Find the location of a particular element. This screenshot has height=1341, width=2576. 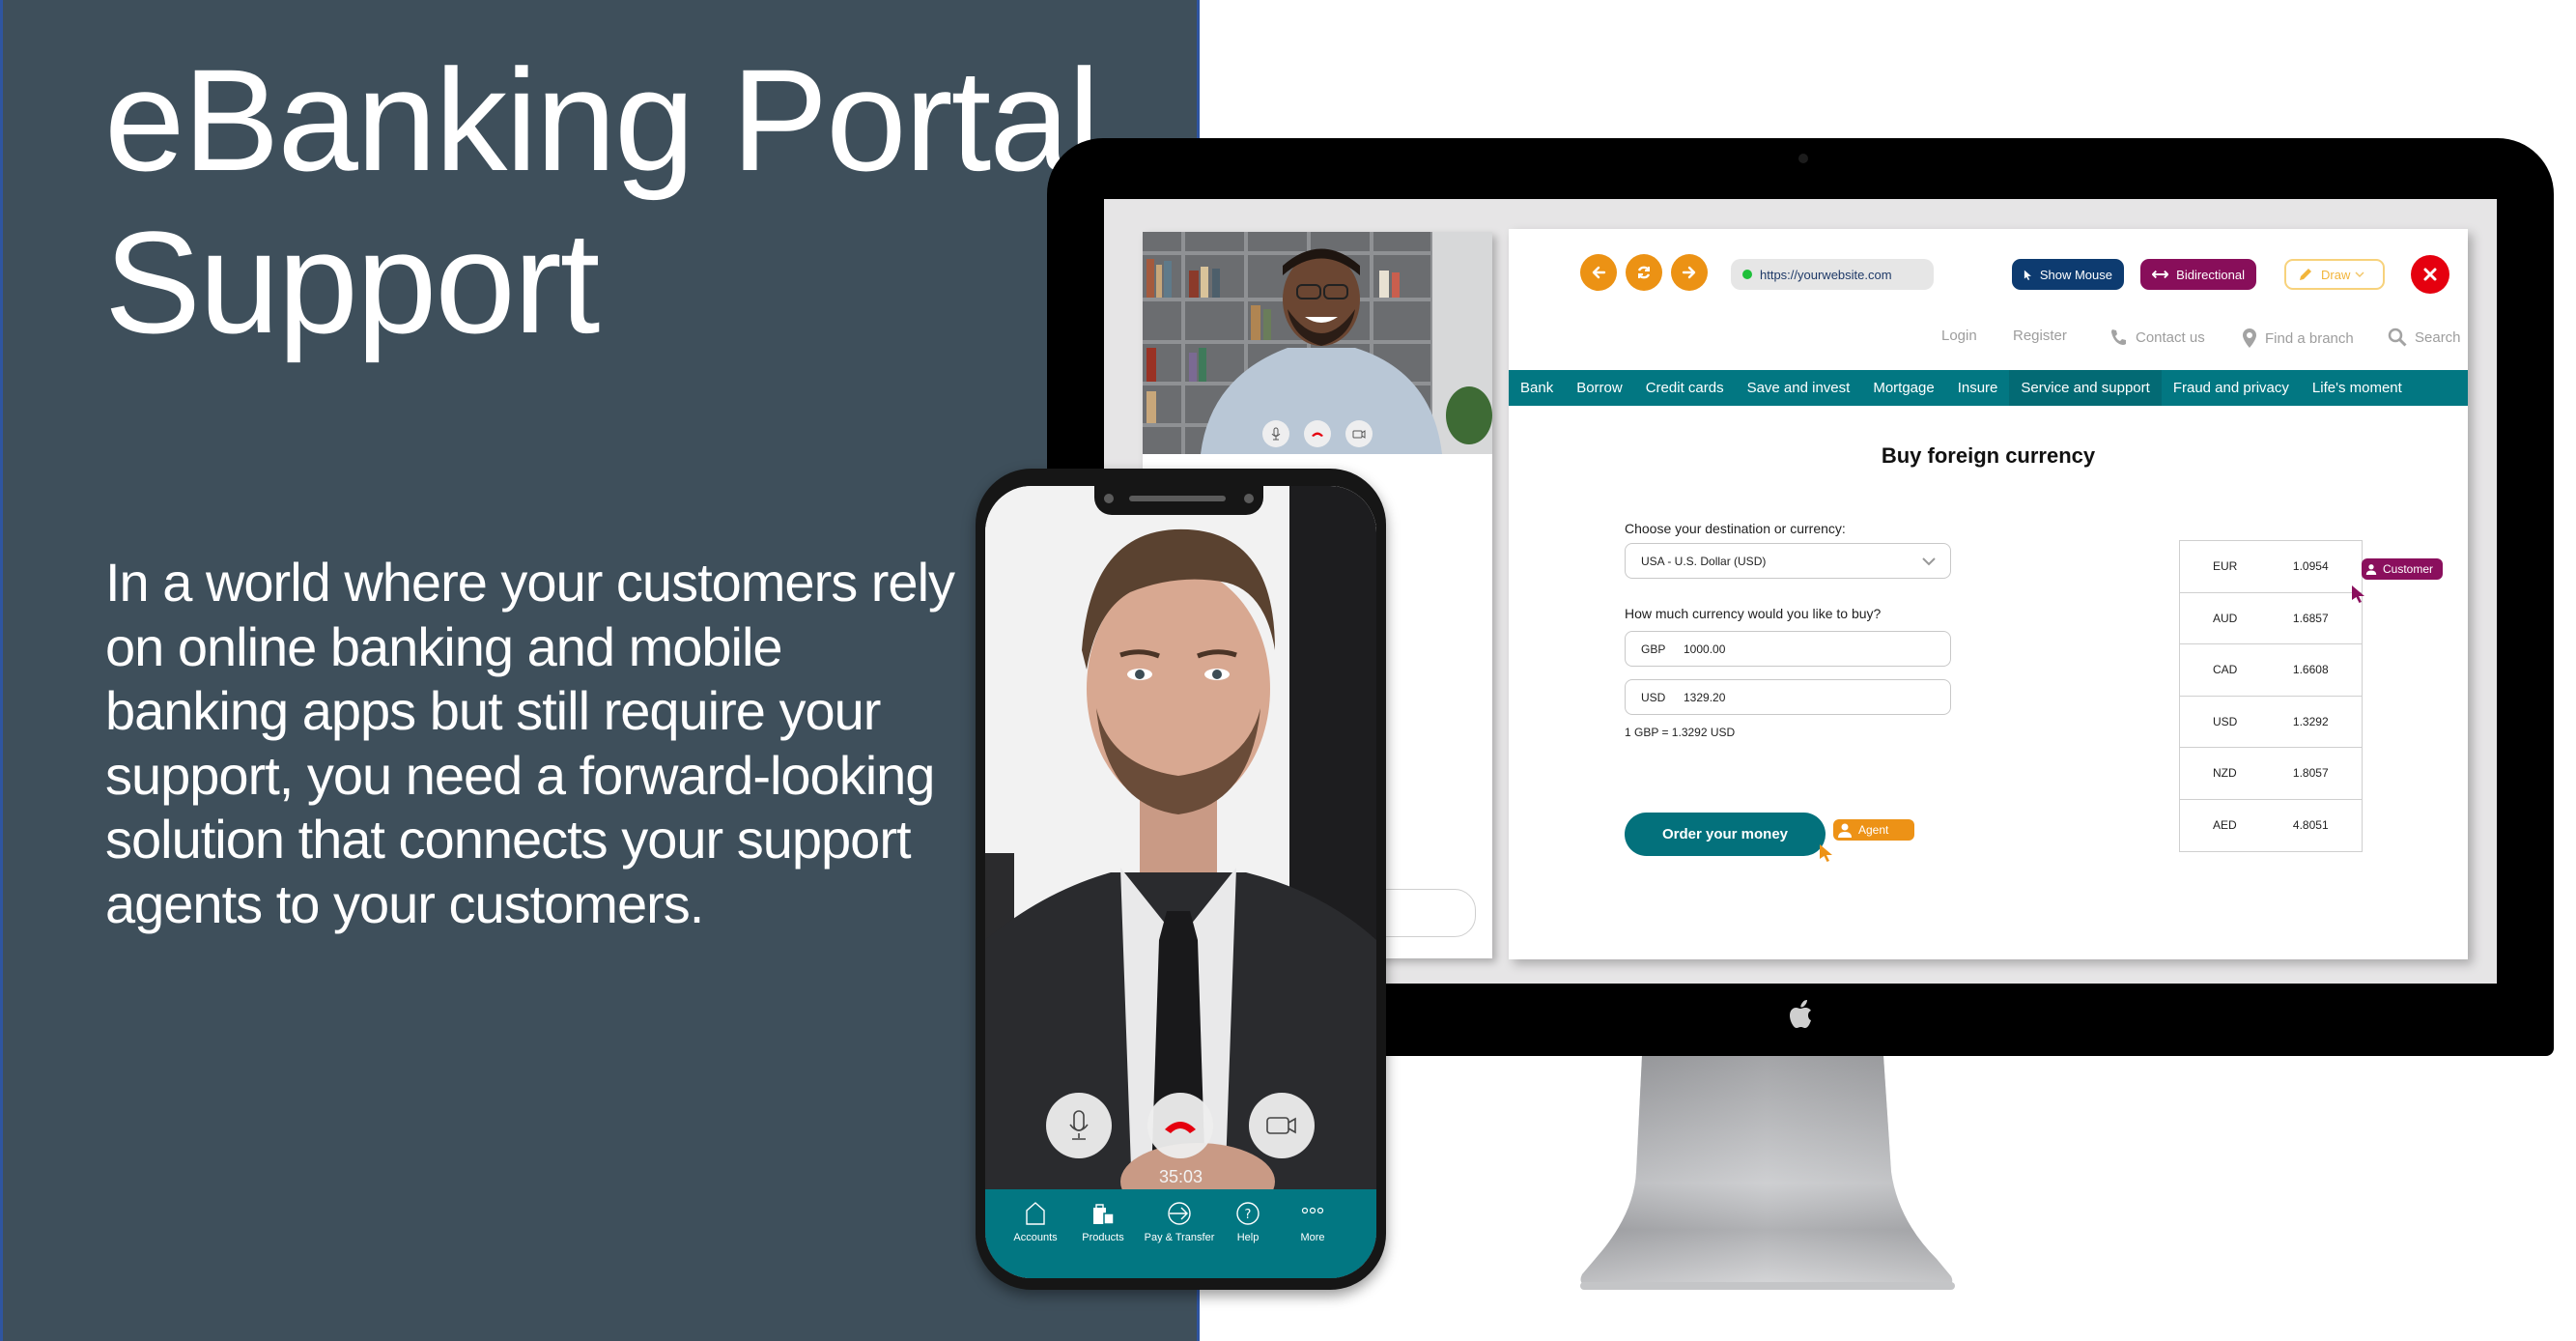

rate-row: USD 1.3292 is located at coordinates (2271, 722).